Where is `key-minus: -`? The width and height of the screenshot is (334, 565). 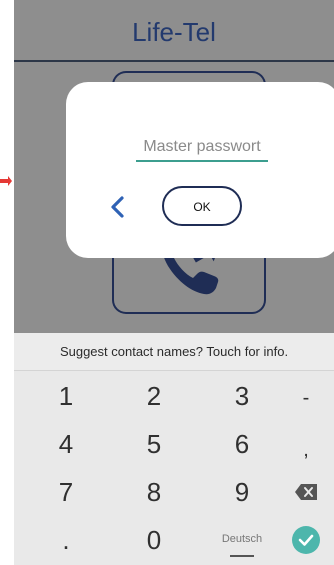
key-minus: - is located at coordinates (305, 398).